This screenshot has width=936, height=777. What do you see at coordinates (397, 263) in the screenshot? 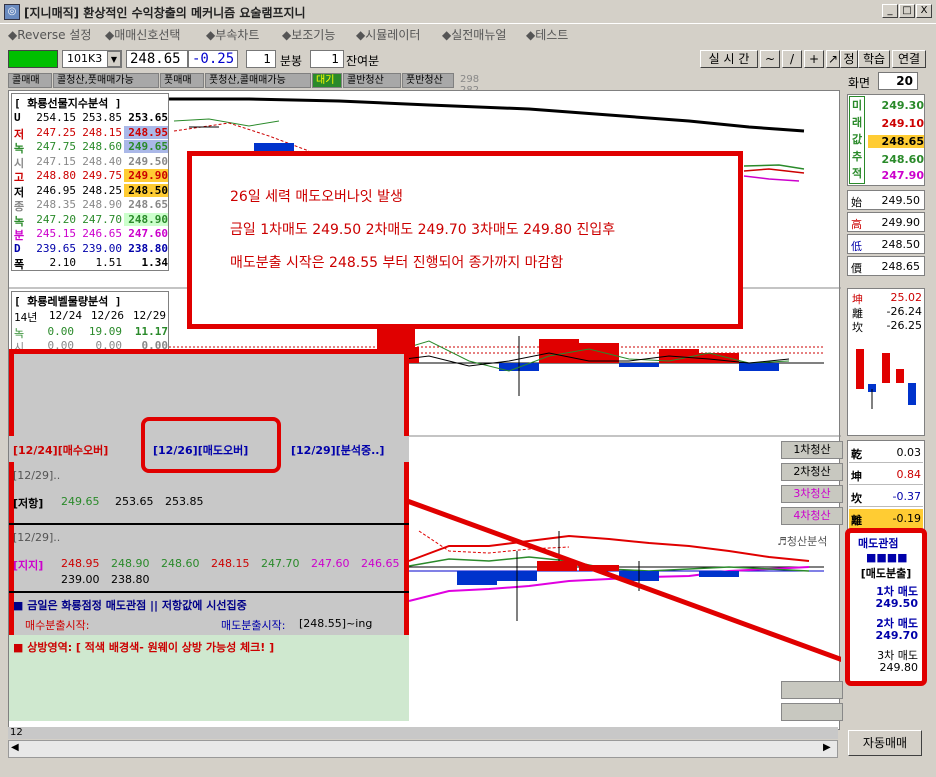
I see `annotation-line3: 매도분출 시작은 248.55 부터 진행되어 종가까지 마감함` at bounding box center [397, 263].